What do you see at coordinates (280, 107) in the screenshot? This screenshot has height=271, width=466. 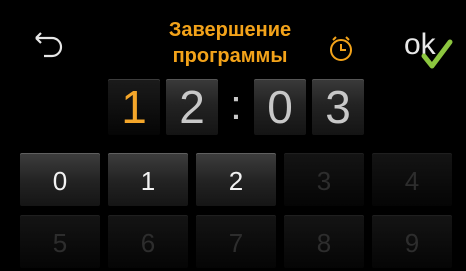 I see `time-digit-minutes-tens: 0` at bounding box center [280, 107].